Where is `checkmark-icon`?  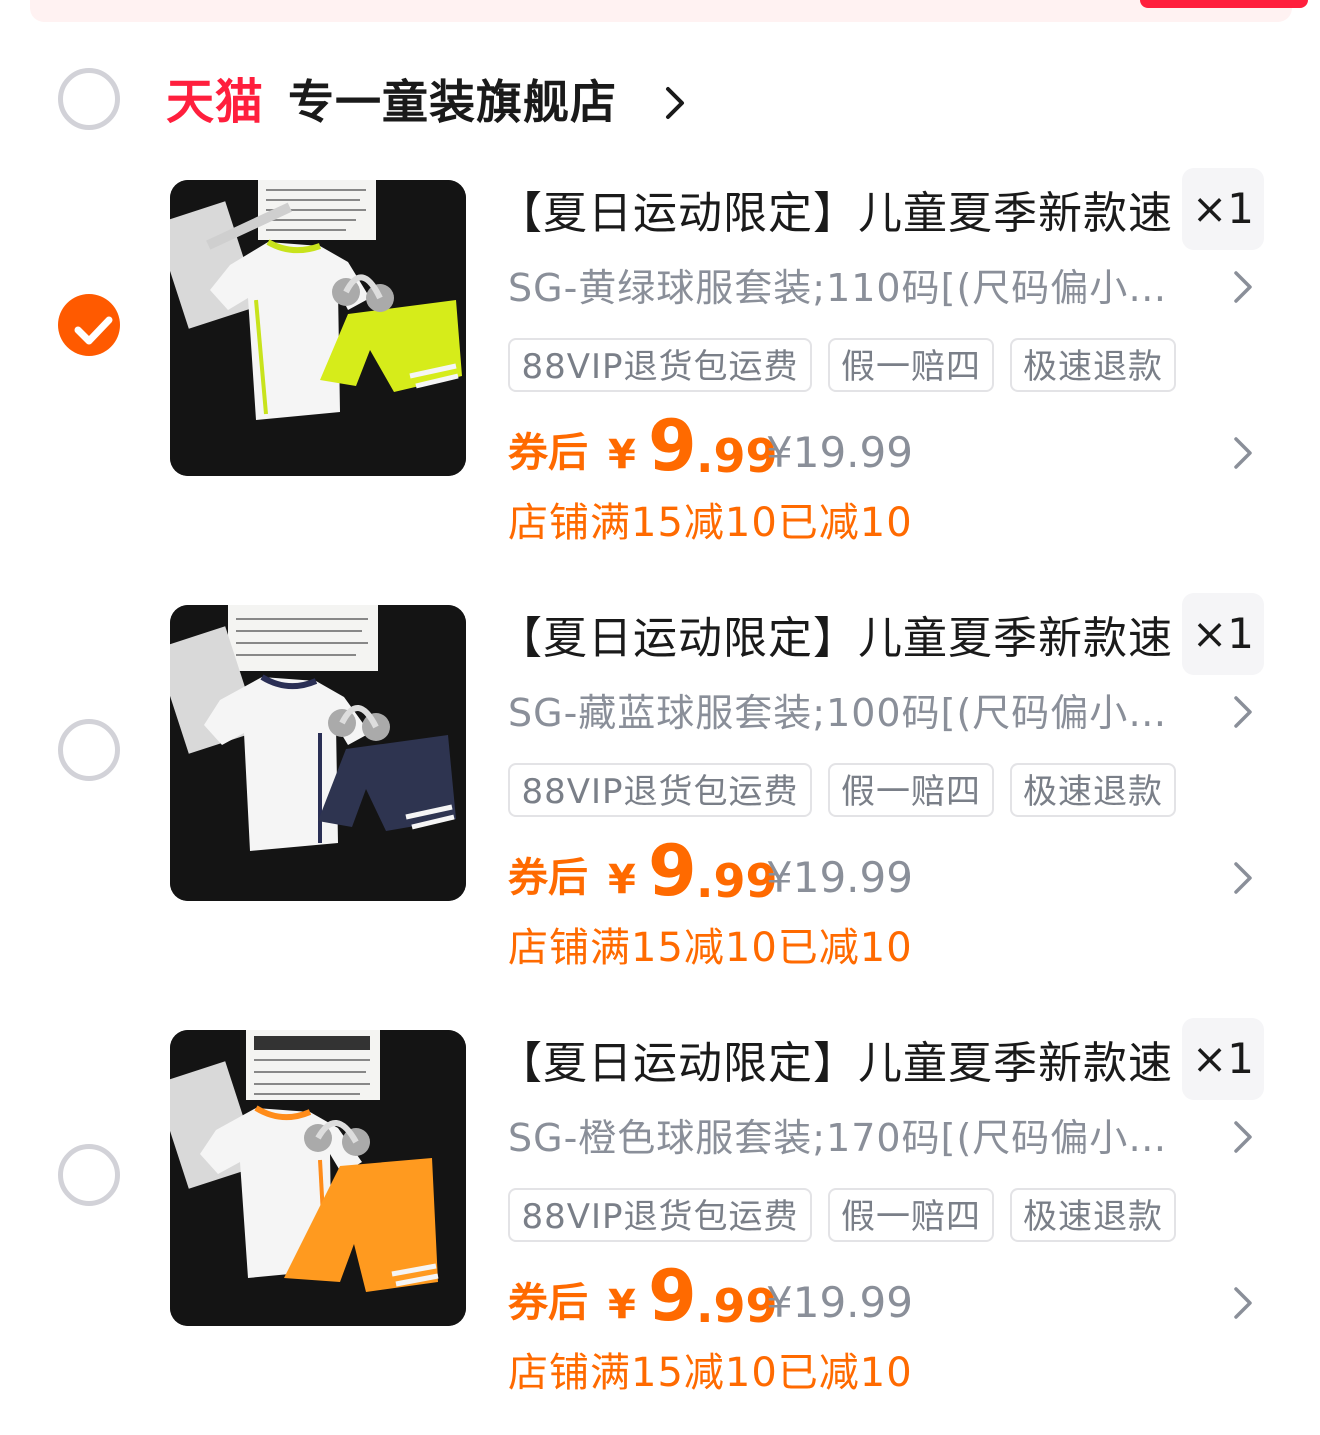
checkmark-icon is located at coordinates (93, 330).